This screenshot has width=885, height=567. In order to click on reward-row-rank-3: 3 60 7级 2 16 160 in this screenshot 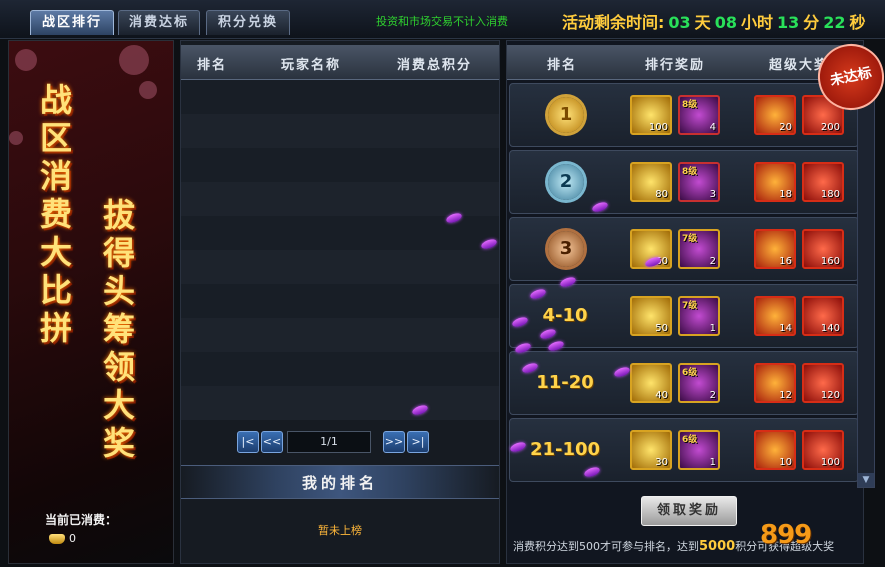, I will do `click(684, 249)`.